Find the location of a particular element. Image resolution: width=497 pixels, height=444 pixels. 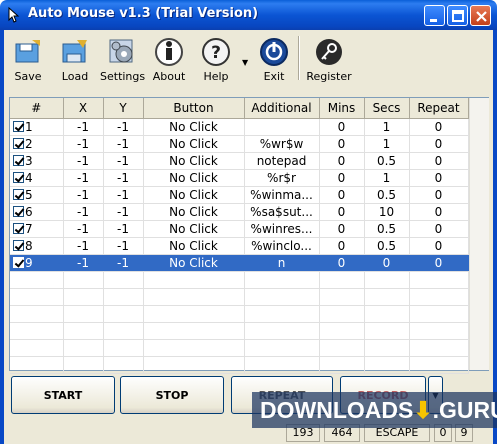

row-number: 6 is located at coordinates (29, 211).